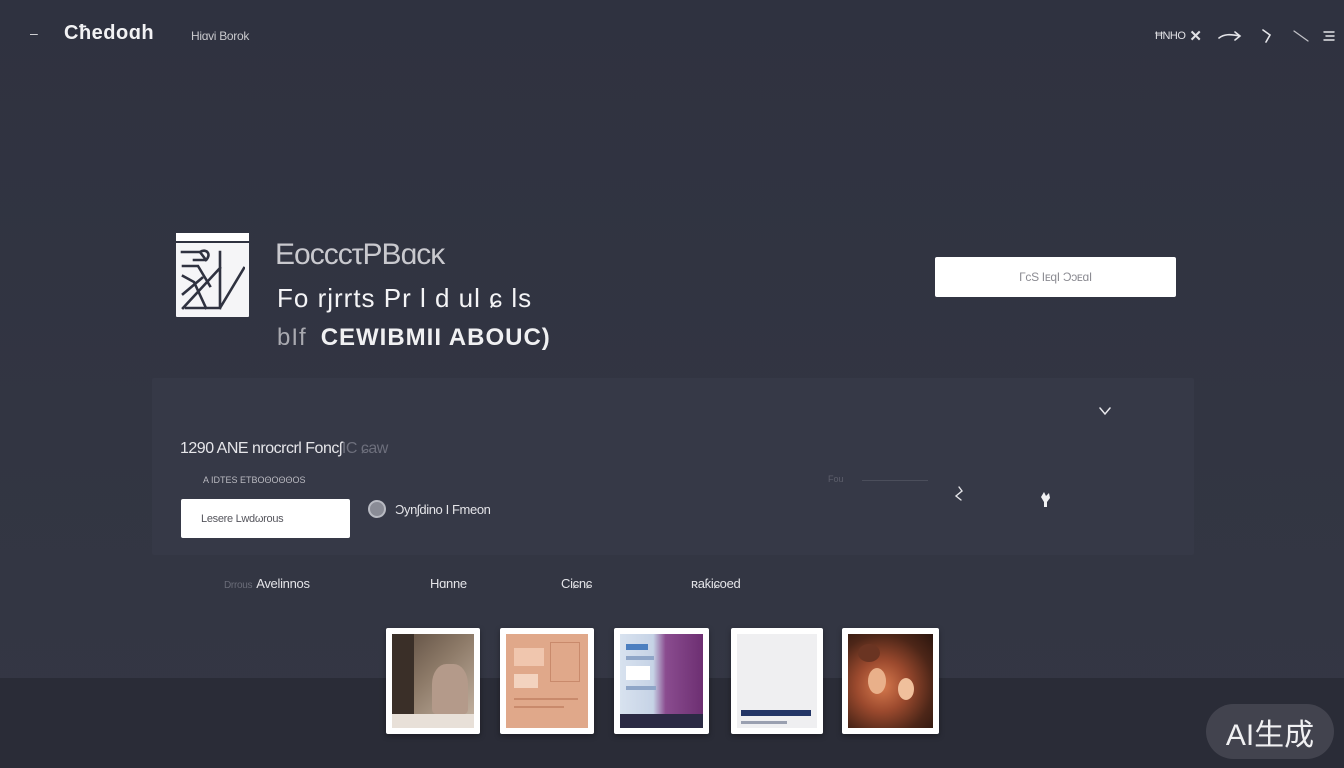 This screenshot has width=1344, height=768. I want to click on ai-generated-badge: AI生成, so click(1270, 731).